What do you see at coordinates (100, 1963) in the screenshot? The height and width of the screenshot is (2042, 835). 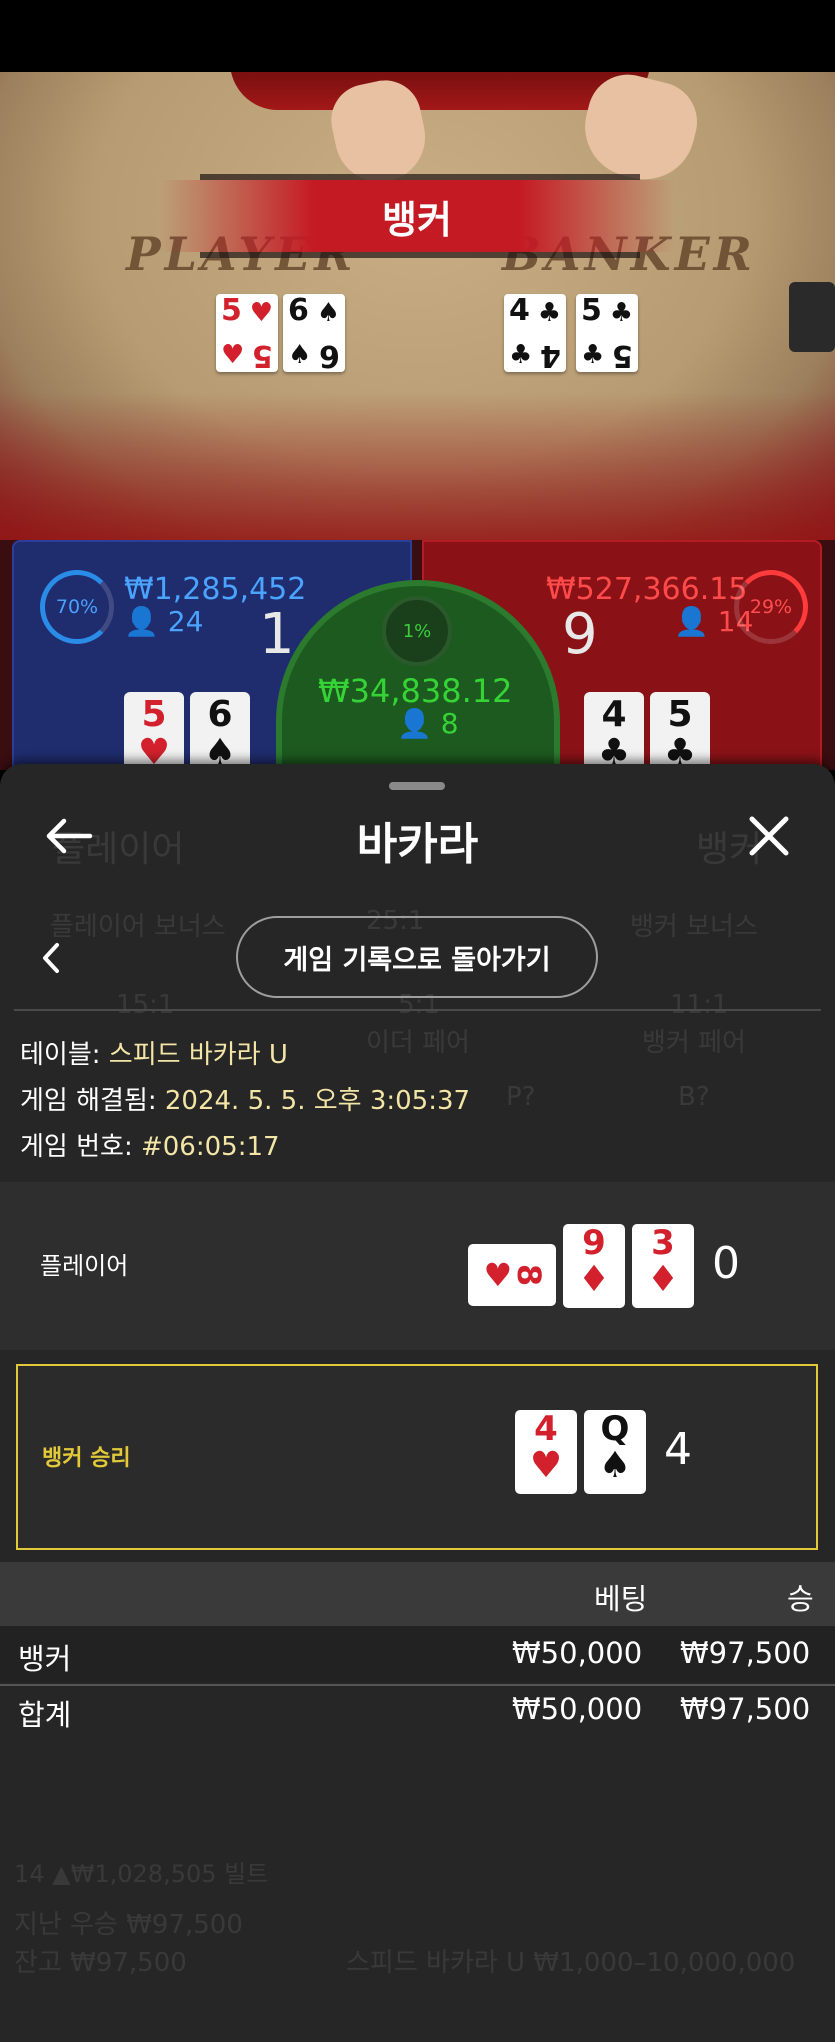 I see `bg-footer-balance: 잔고 ₩97,500` at bounding box center [100, 1963].